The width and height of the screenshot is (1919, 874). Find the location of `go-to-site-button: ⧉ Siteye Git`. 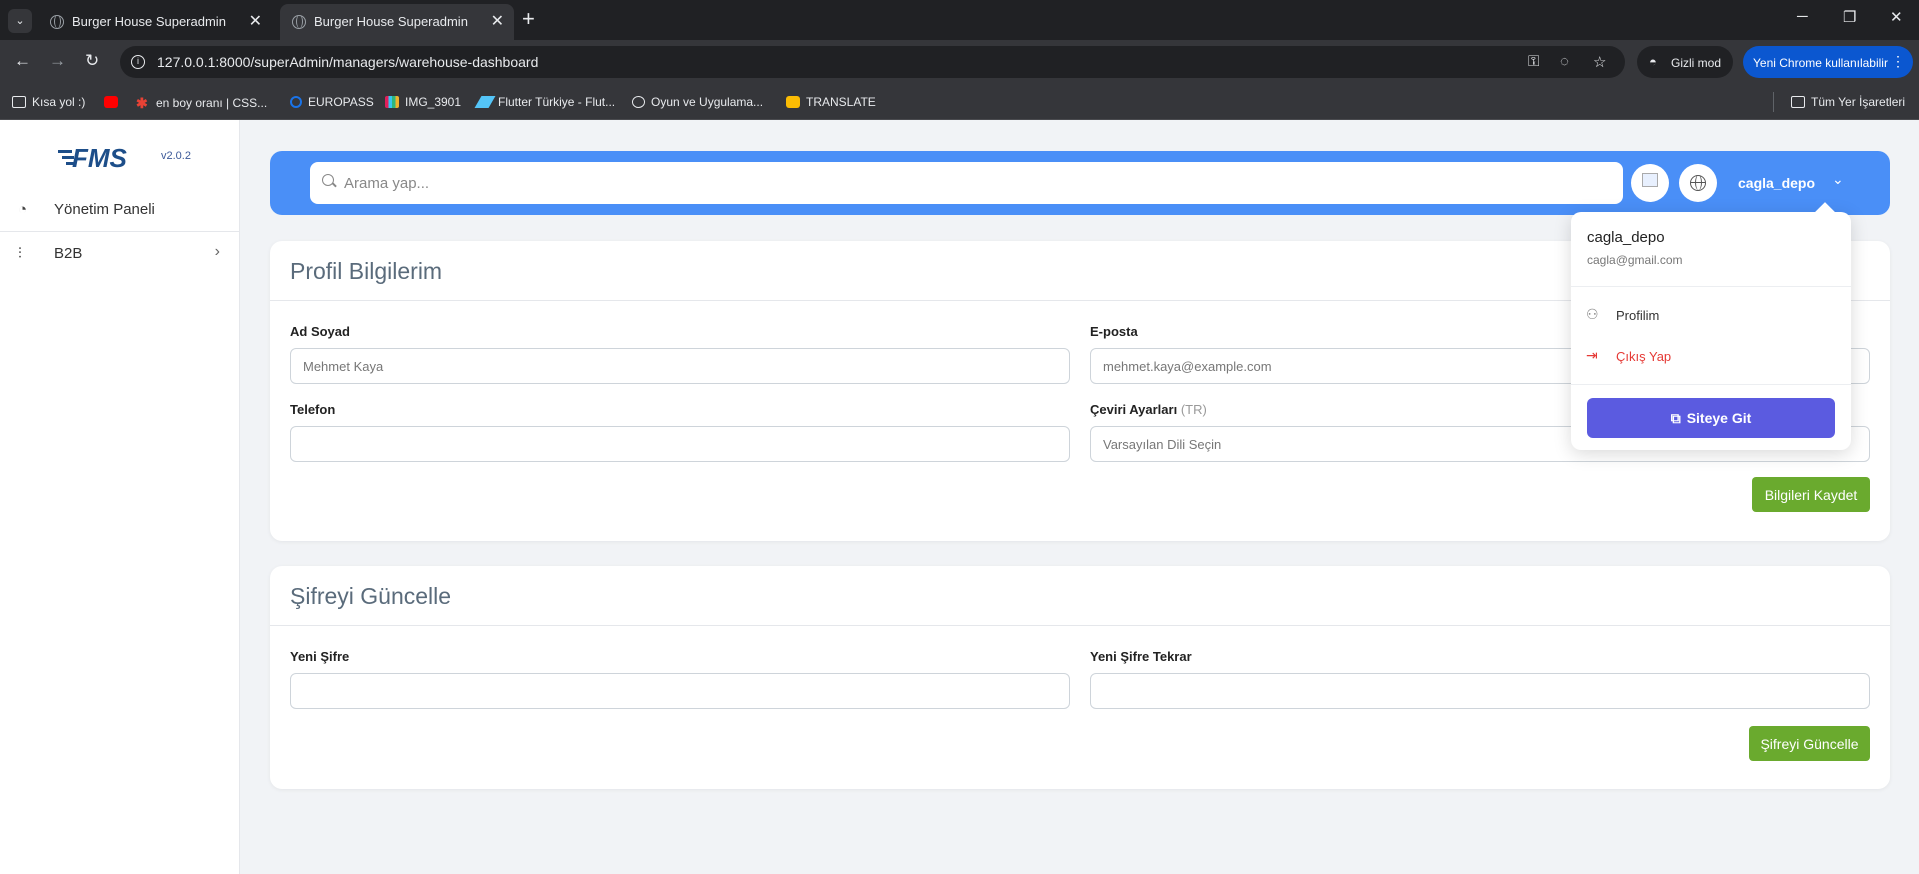

go-to-site-button: ⧉ Siteye Git is located at coordinates (1711, 418).